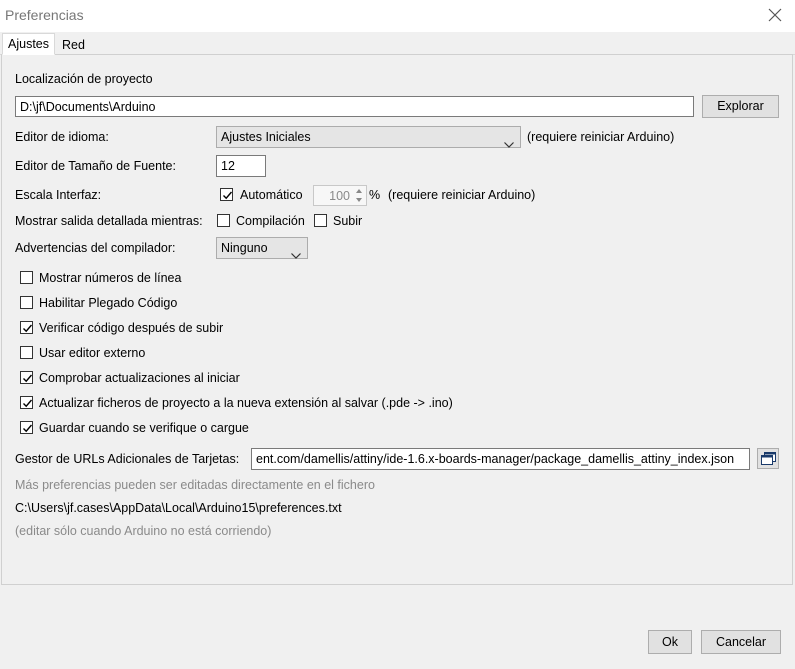 This screenshot has width=795, height=669. What do you see at coordinates (127, 459) in the screenshot?
I see `boards-url-label: Gestor de URLs Adicionales de Tarjetas:` at bounding box center [127, 459].